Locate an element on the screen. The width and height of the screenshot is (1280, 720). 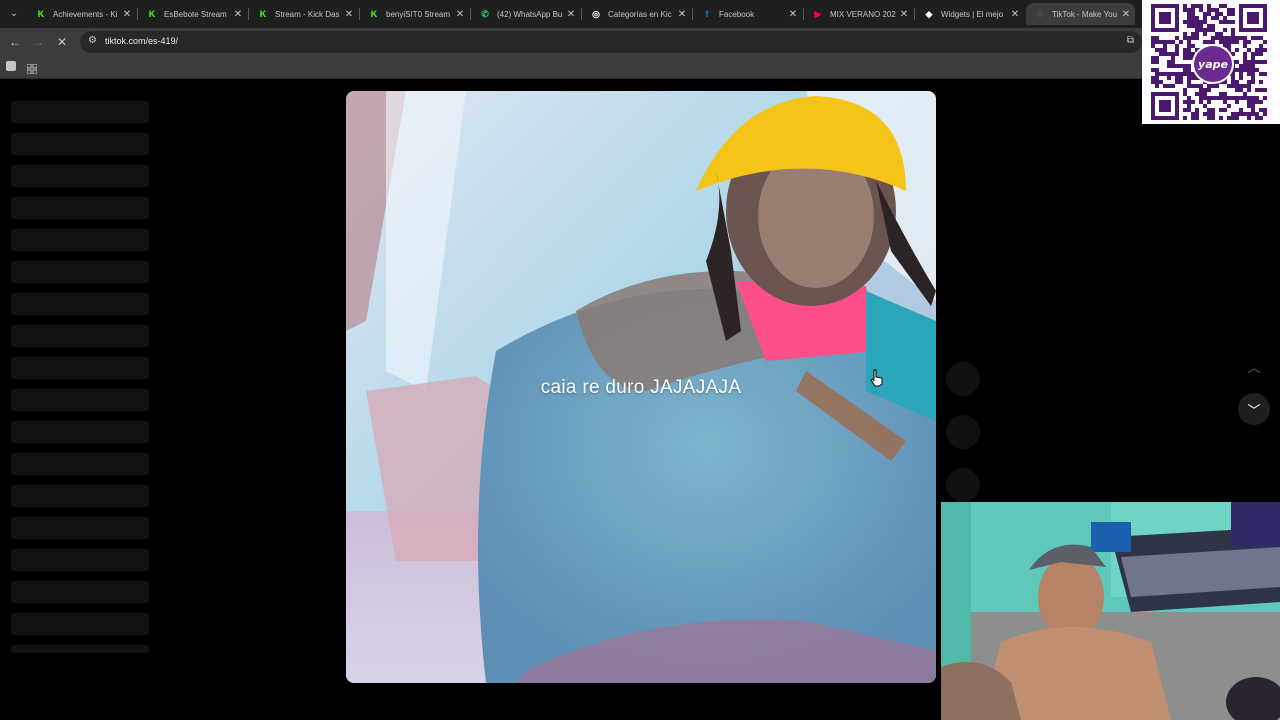
address-bar: ⚙ tiktok.com/es-419/ ⧉ is located at coordinates (611, 42).